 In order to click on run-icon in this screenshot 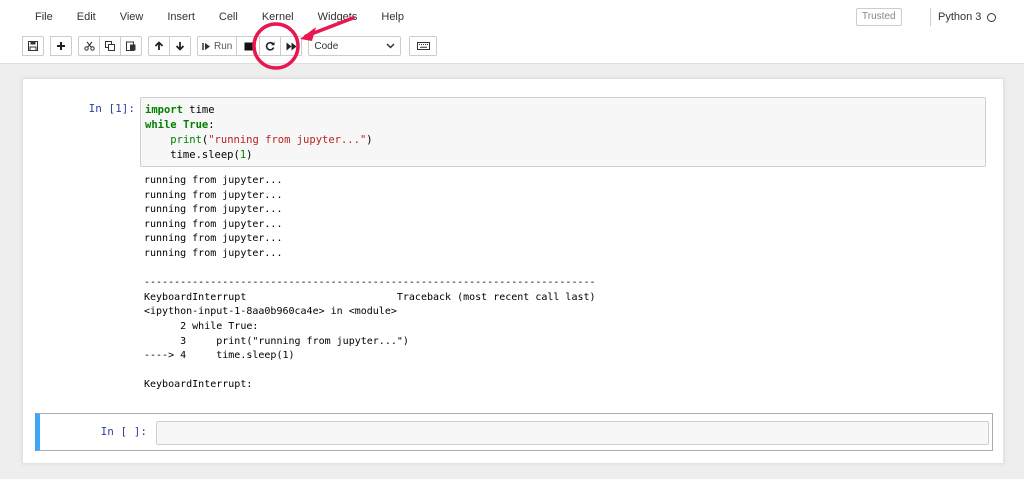, I will do `click(206, 46)`.